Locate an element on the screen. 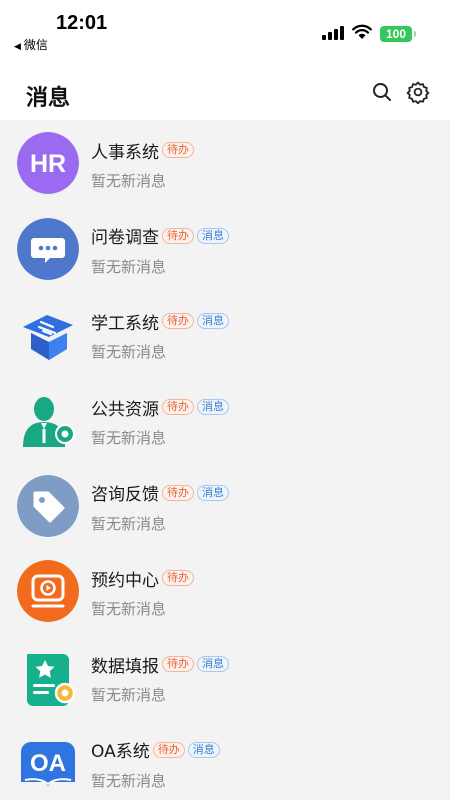 The height and width of the screenshot is (800, 450). oa-book-icon: OA is located at coordinates (48, 763).